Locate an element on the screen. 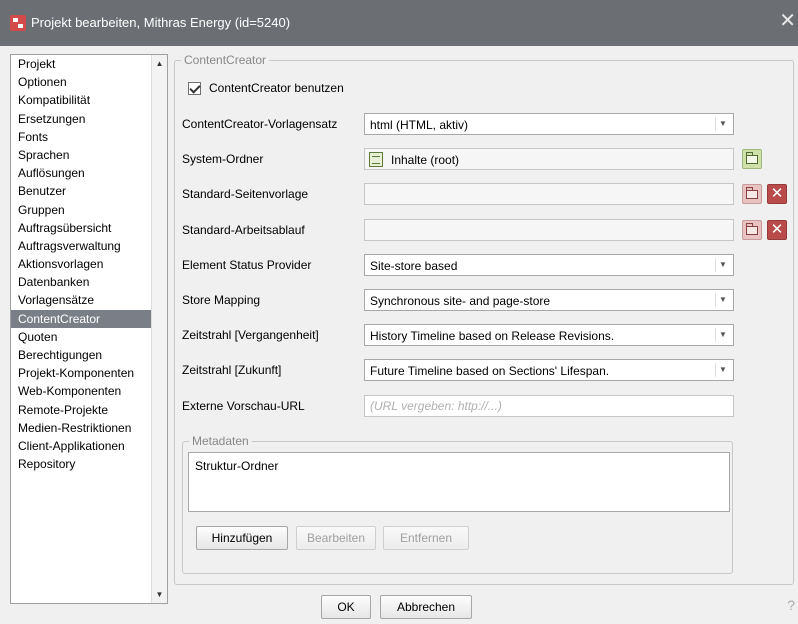 The width and height of the screenshot is (798, 624). sidebar-item: Kompatibilität is located at coordinates (81, 100).